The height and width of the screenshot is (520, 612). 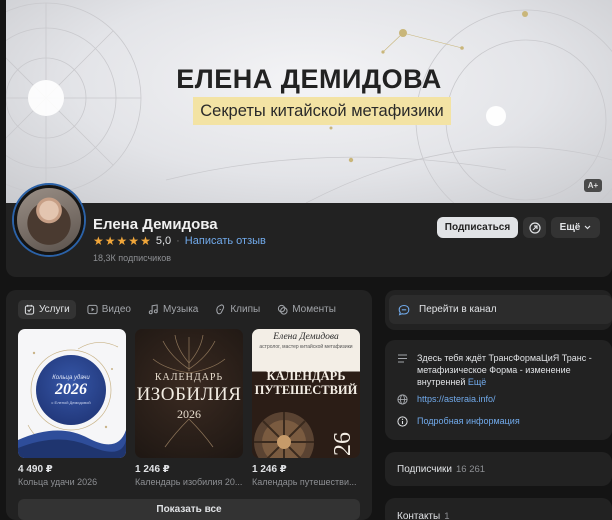 I want to click on gifts-button, so click(x=534, y=227).